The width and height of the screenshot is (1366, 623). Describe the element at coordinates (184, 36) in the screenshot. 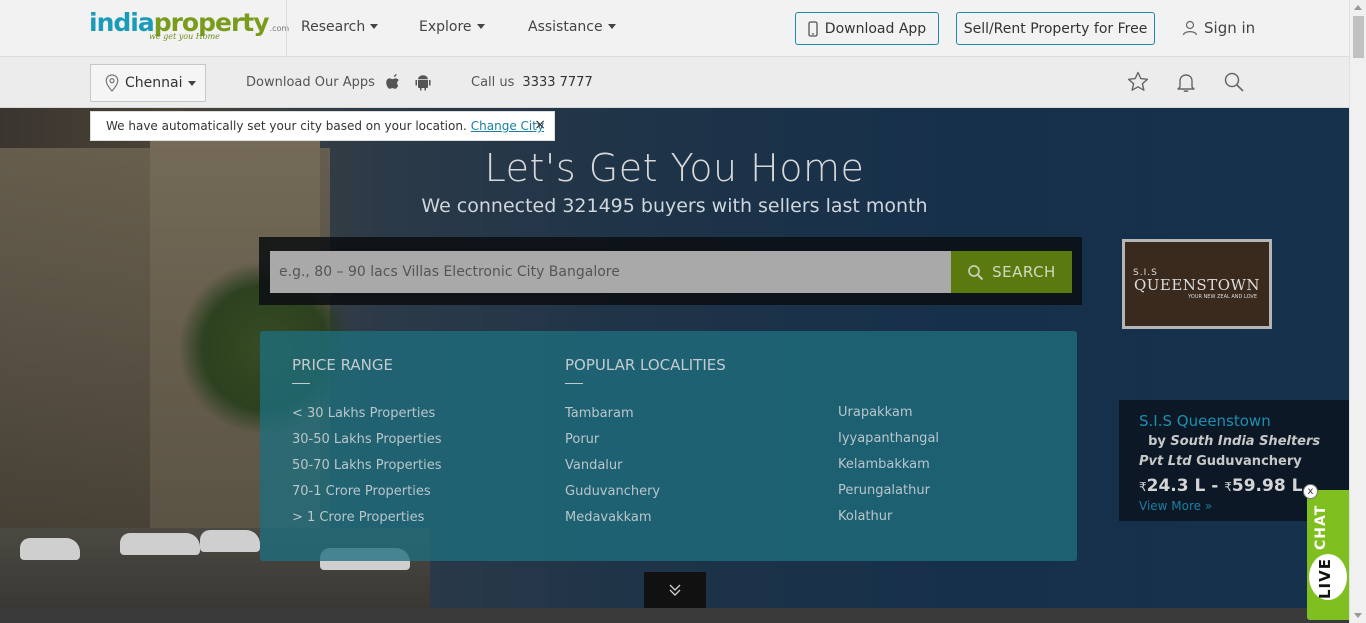

I see `logo-tagline: we get you Home` at that location.